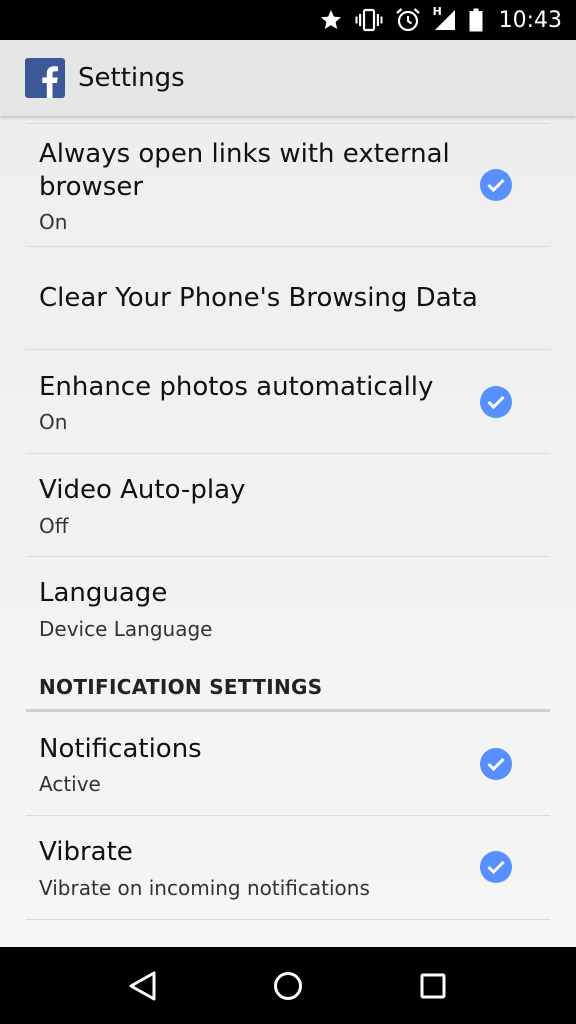 The image size is (576, 1024). I want to click on battery-icon, so click(476, 20).